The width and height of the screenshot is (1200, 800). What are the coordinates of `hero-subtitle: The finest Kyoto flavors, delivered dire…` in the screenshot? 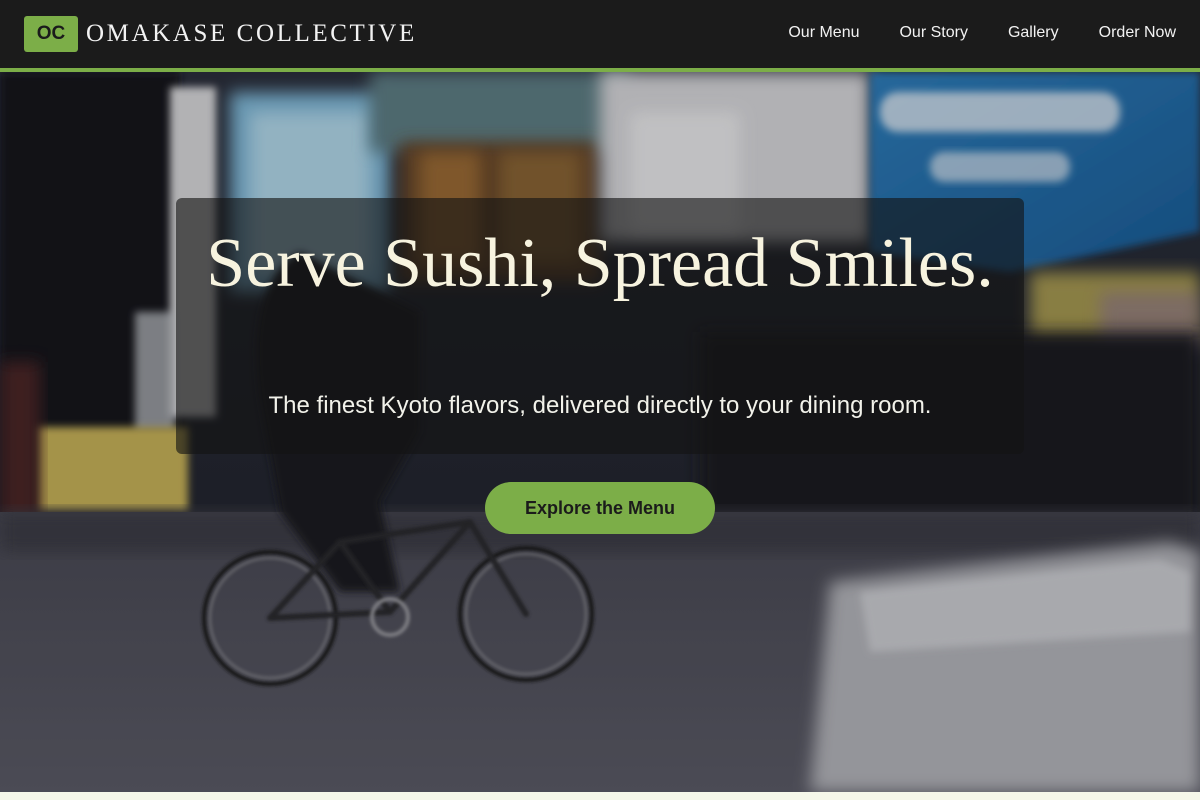 It's located at (600, 405).